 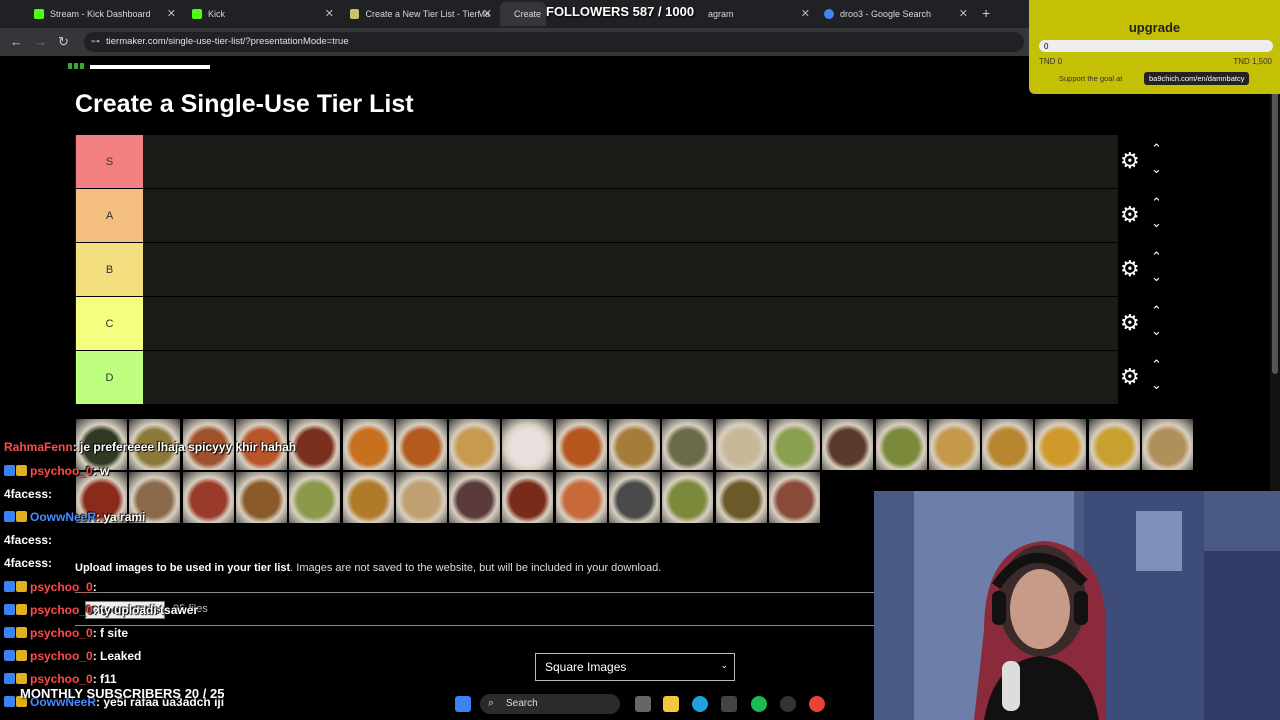 What do you see at coordinates (95, 41) in the screenshot?
I see `site-info-icon: ⊶` at bounding box center [95, 41].